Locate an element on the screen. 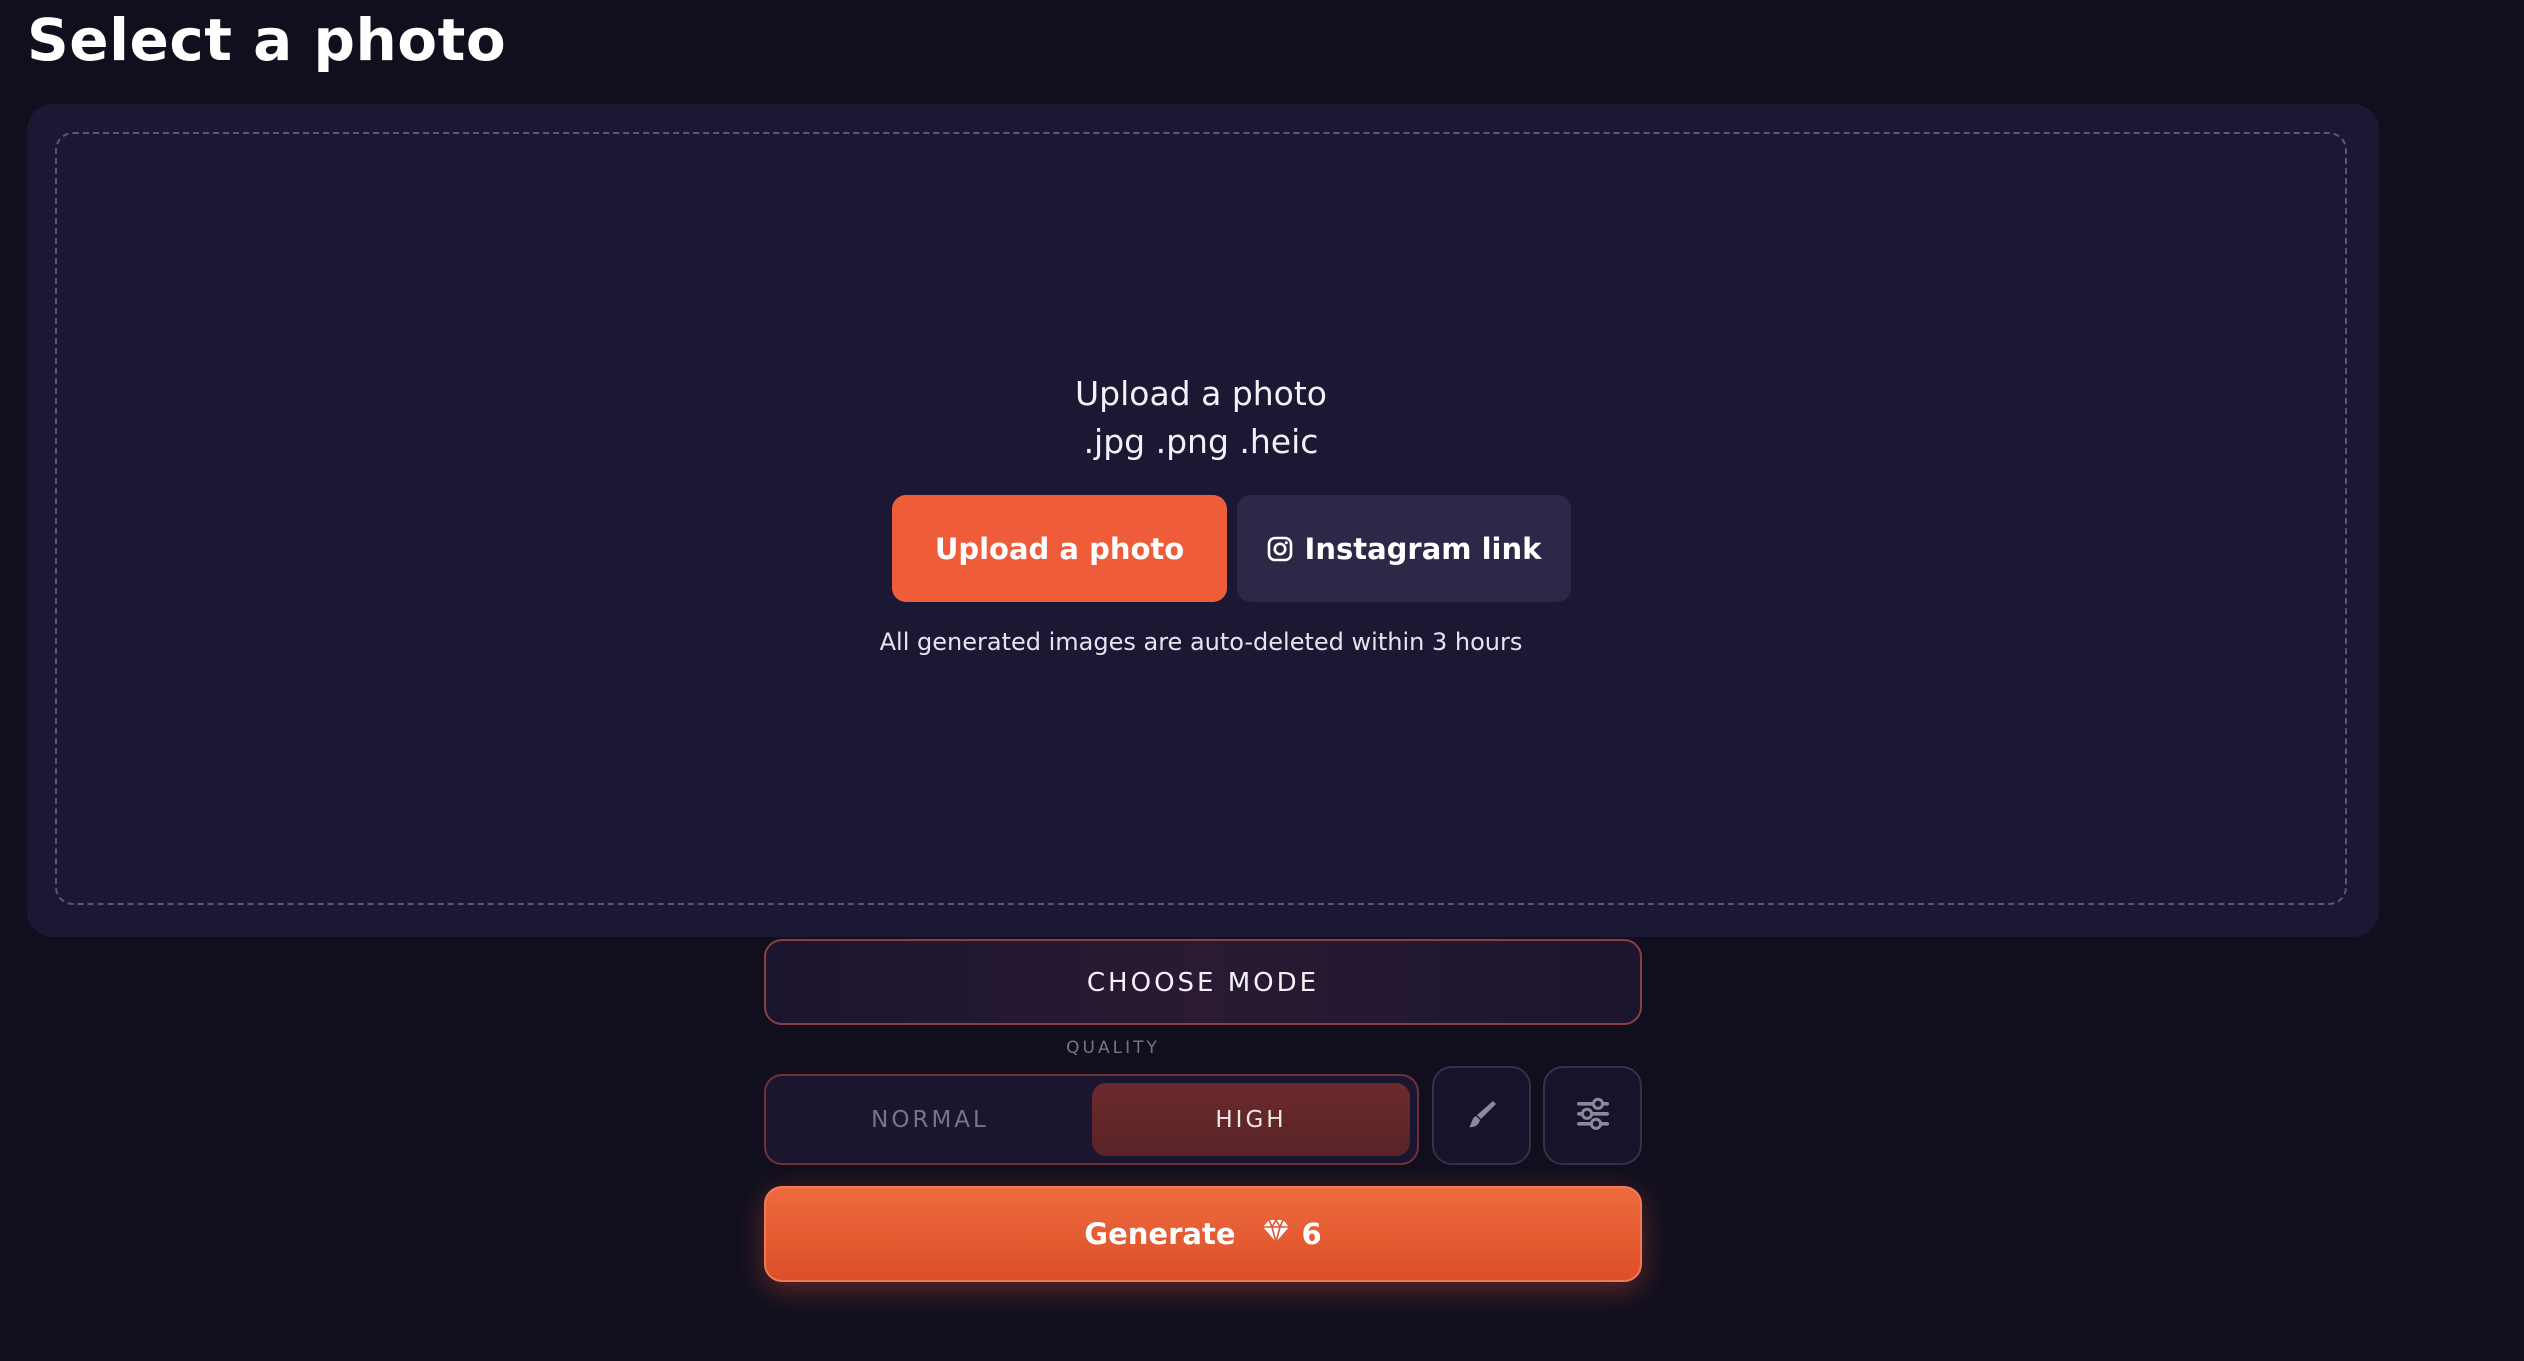 The width and height of the screenshot is (2524, 1361). generate-label: Generate is located at coordinates (1160, 1234).